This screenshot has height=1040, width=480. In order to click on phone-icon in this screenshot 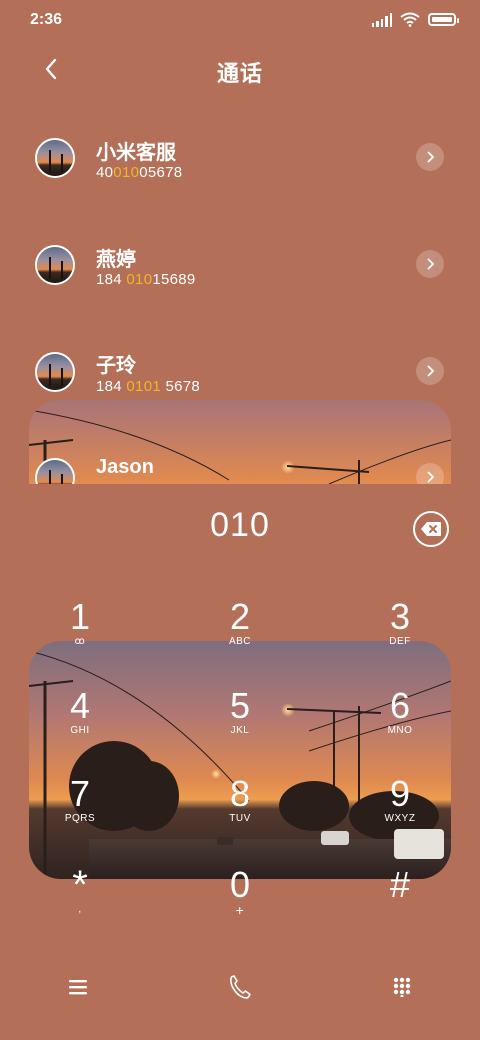, I will do `click(240, 987)`.